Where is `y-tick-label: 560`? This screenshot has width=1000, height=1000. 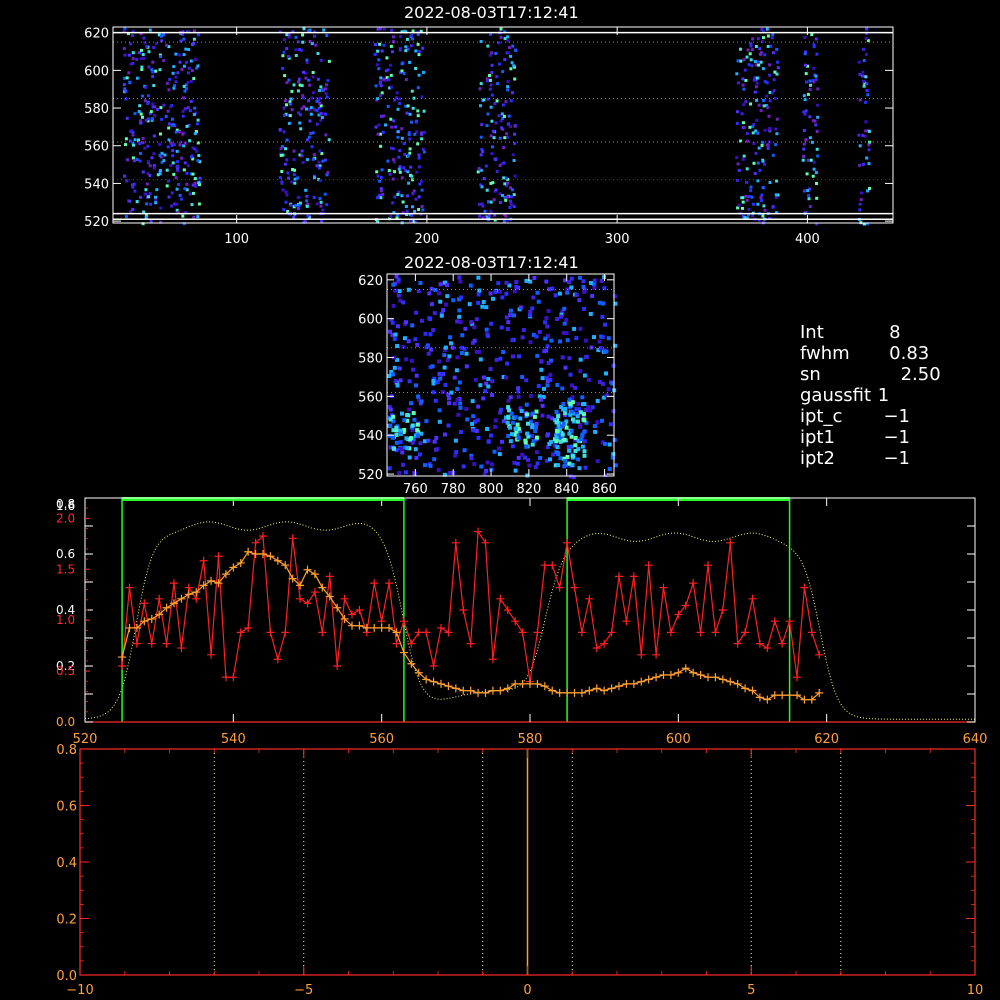 y-tick-label: 560 is located at coordinates (370, 397).